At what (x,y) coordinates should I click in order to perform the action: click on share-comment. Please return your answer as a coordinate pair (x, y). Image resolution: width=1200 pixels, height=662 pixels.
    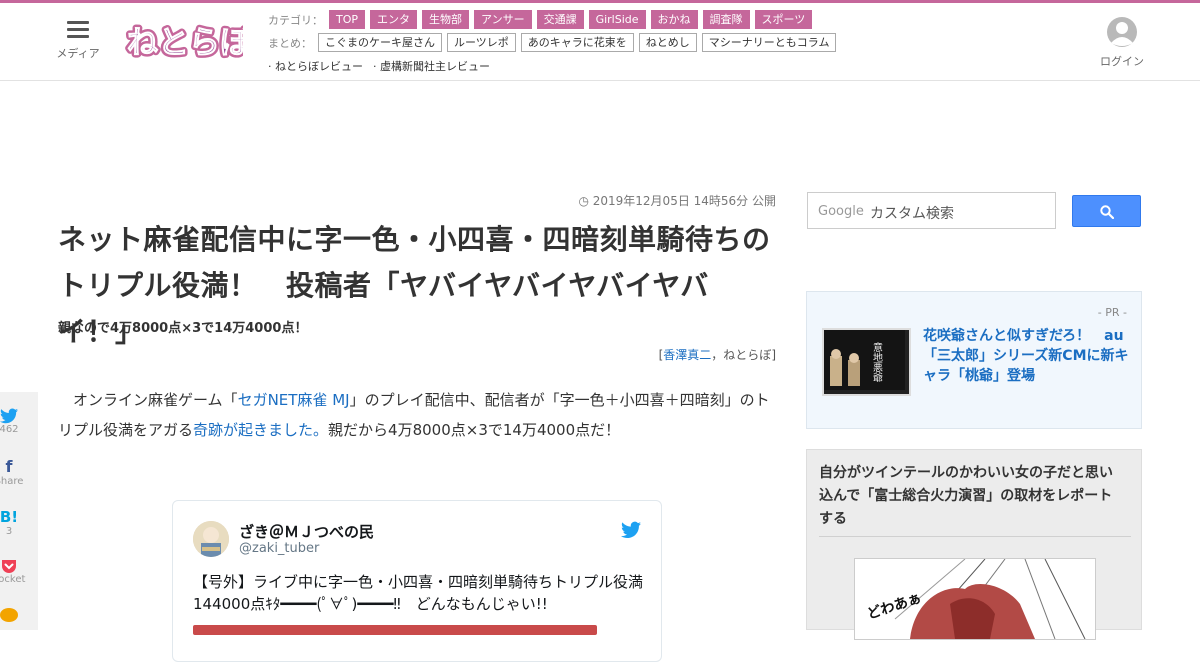
    Looking at the image, I should click on (19, 616).